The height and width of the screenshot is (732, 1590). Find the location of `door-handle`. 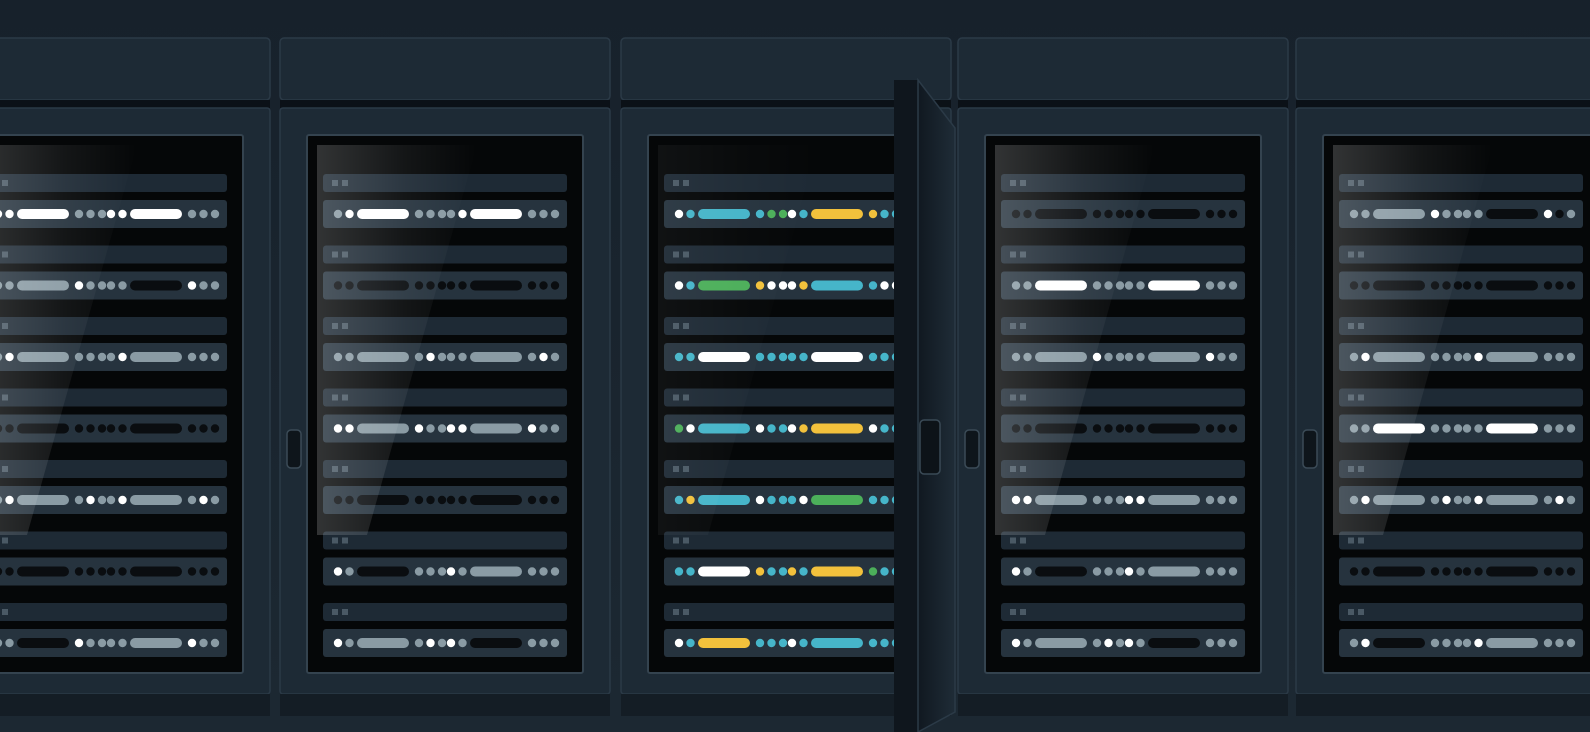

door-handle is located at coordinates (294, 449).